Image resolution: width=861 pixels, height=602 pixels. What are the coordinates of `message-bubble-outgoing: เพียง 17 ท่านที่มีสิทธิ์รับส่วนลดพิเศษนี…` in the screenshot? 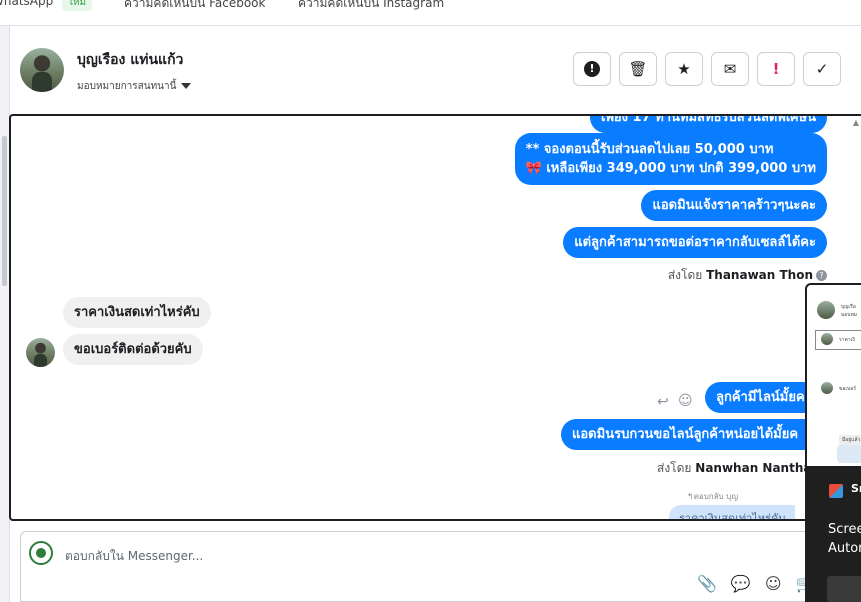 It's located at (708, 124).